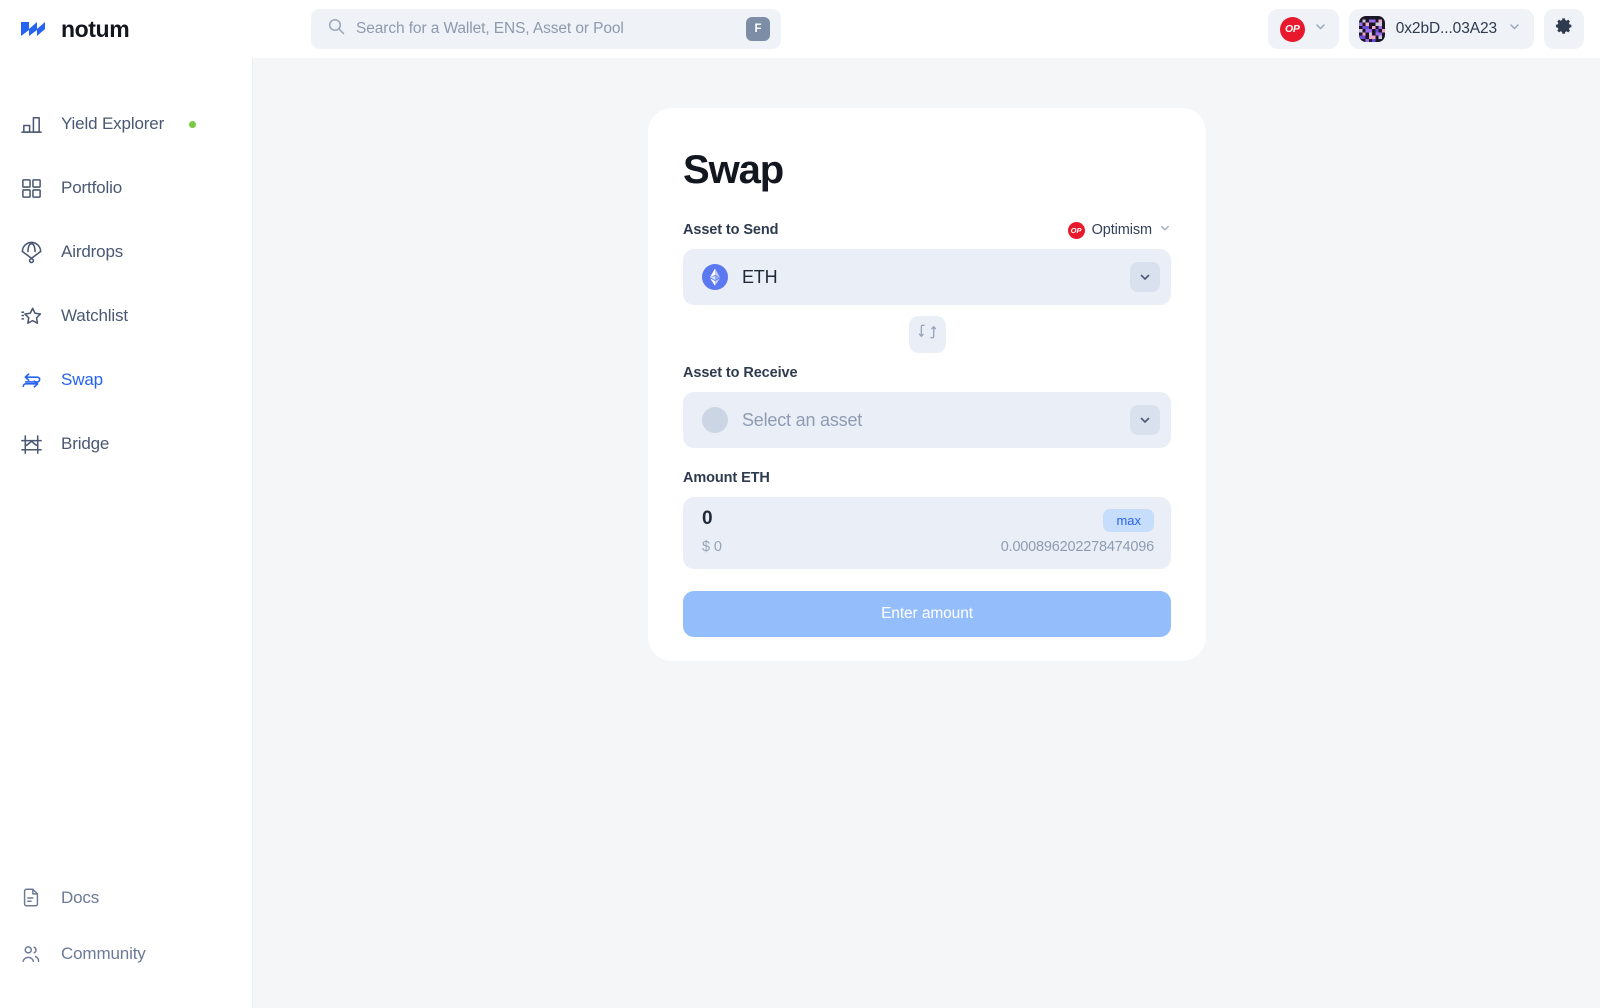 The width and height of the screenshot is (1600, 1008). What do you see at coordinates (928, 547) in the screenshot?
I see `amount-bottom-row: $ 0 0.000896202278474096` at bounding box center [928, 547].